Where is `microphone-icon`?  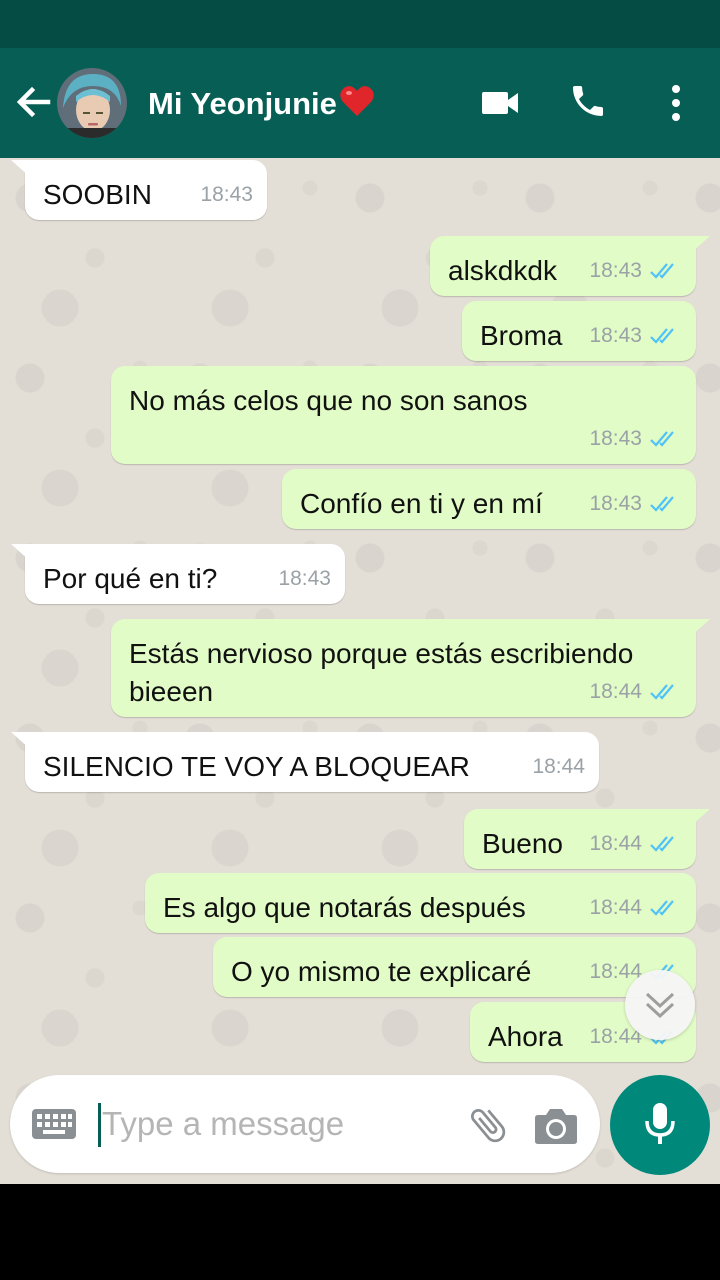 microphone-icon is located at coordinates (660, 1123).